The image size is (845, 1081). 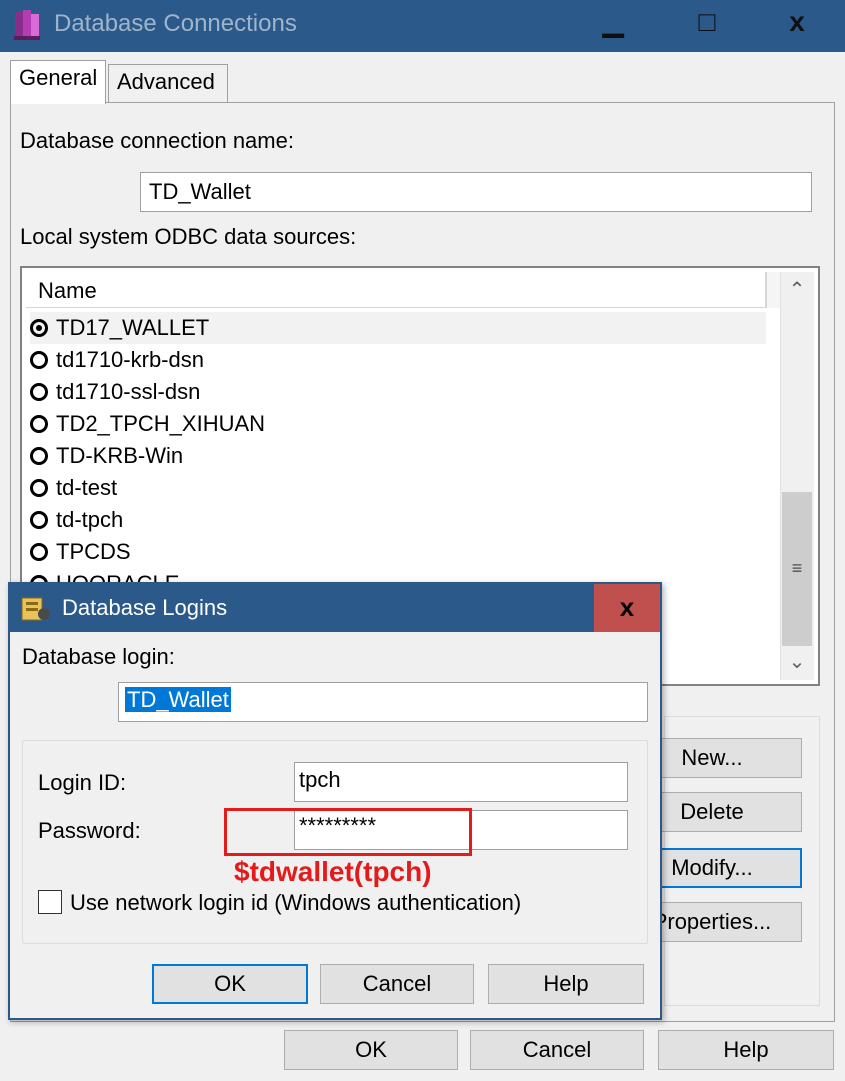 I want to click on login-id-input: tpch, so click(x=461, y=782).